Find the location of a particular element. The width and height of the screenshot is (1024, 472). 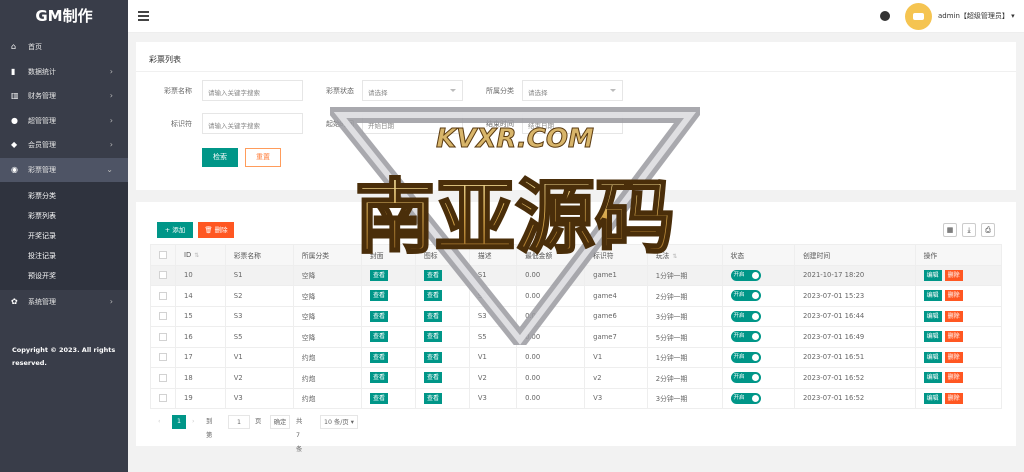

tag-search-input: 请输入关键字搜索 is located at coordinates (252, 123).